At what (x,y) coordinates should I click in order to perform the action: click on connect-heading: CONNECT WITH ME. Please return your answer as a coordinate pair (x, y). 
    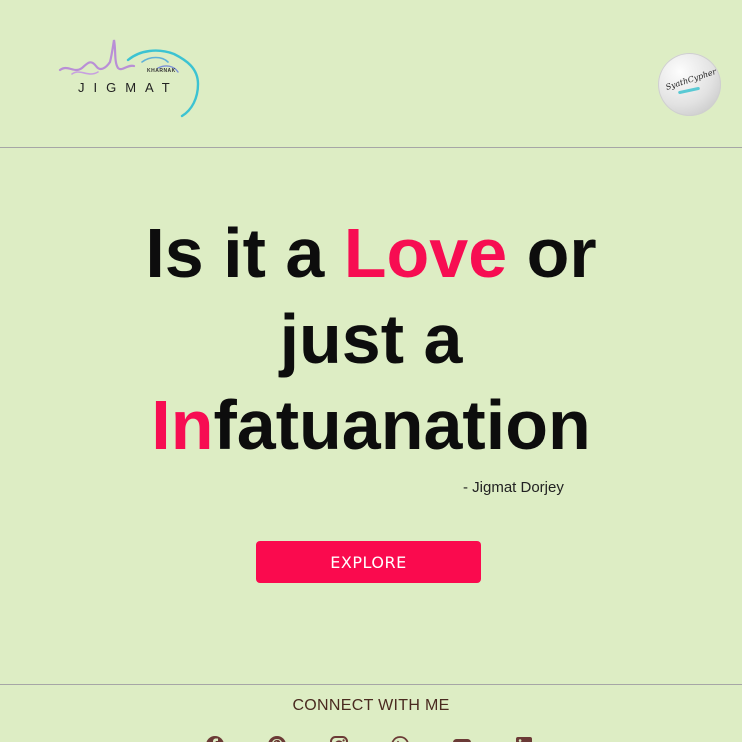
    Looking at the image, I should click on (371, 705).